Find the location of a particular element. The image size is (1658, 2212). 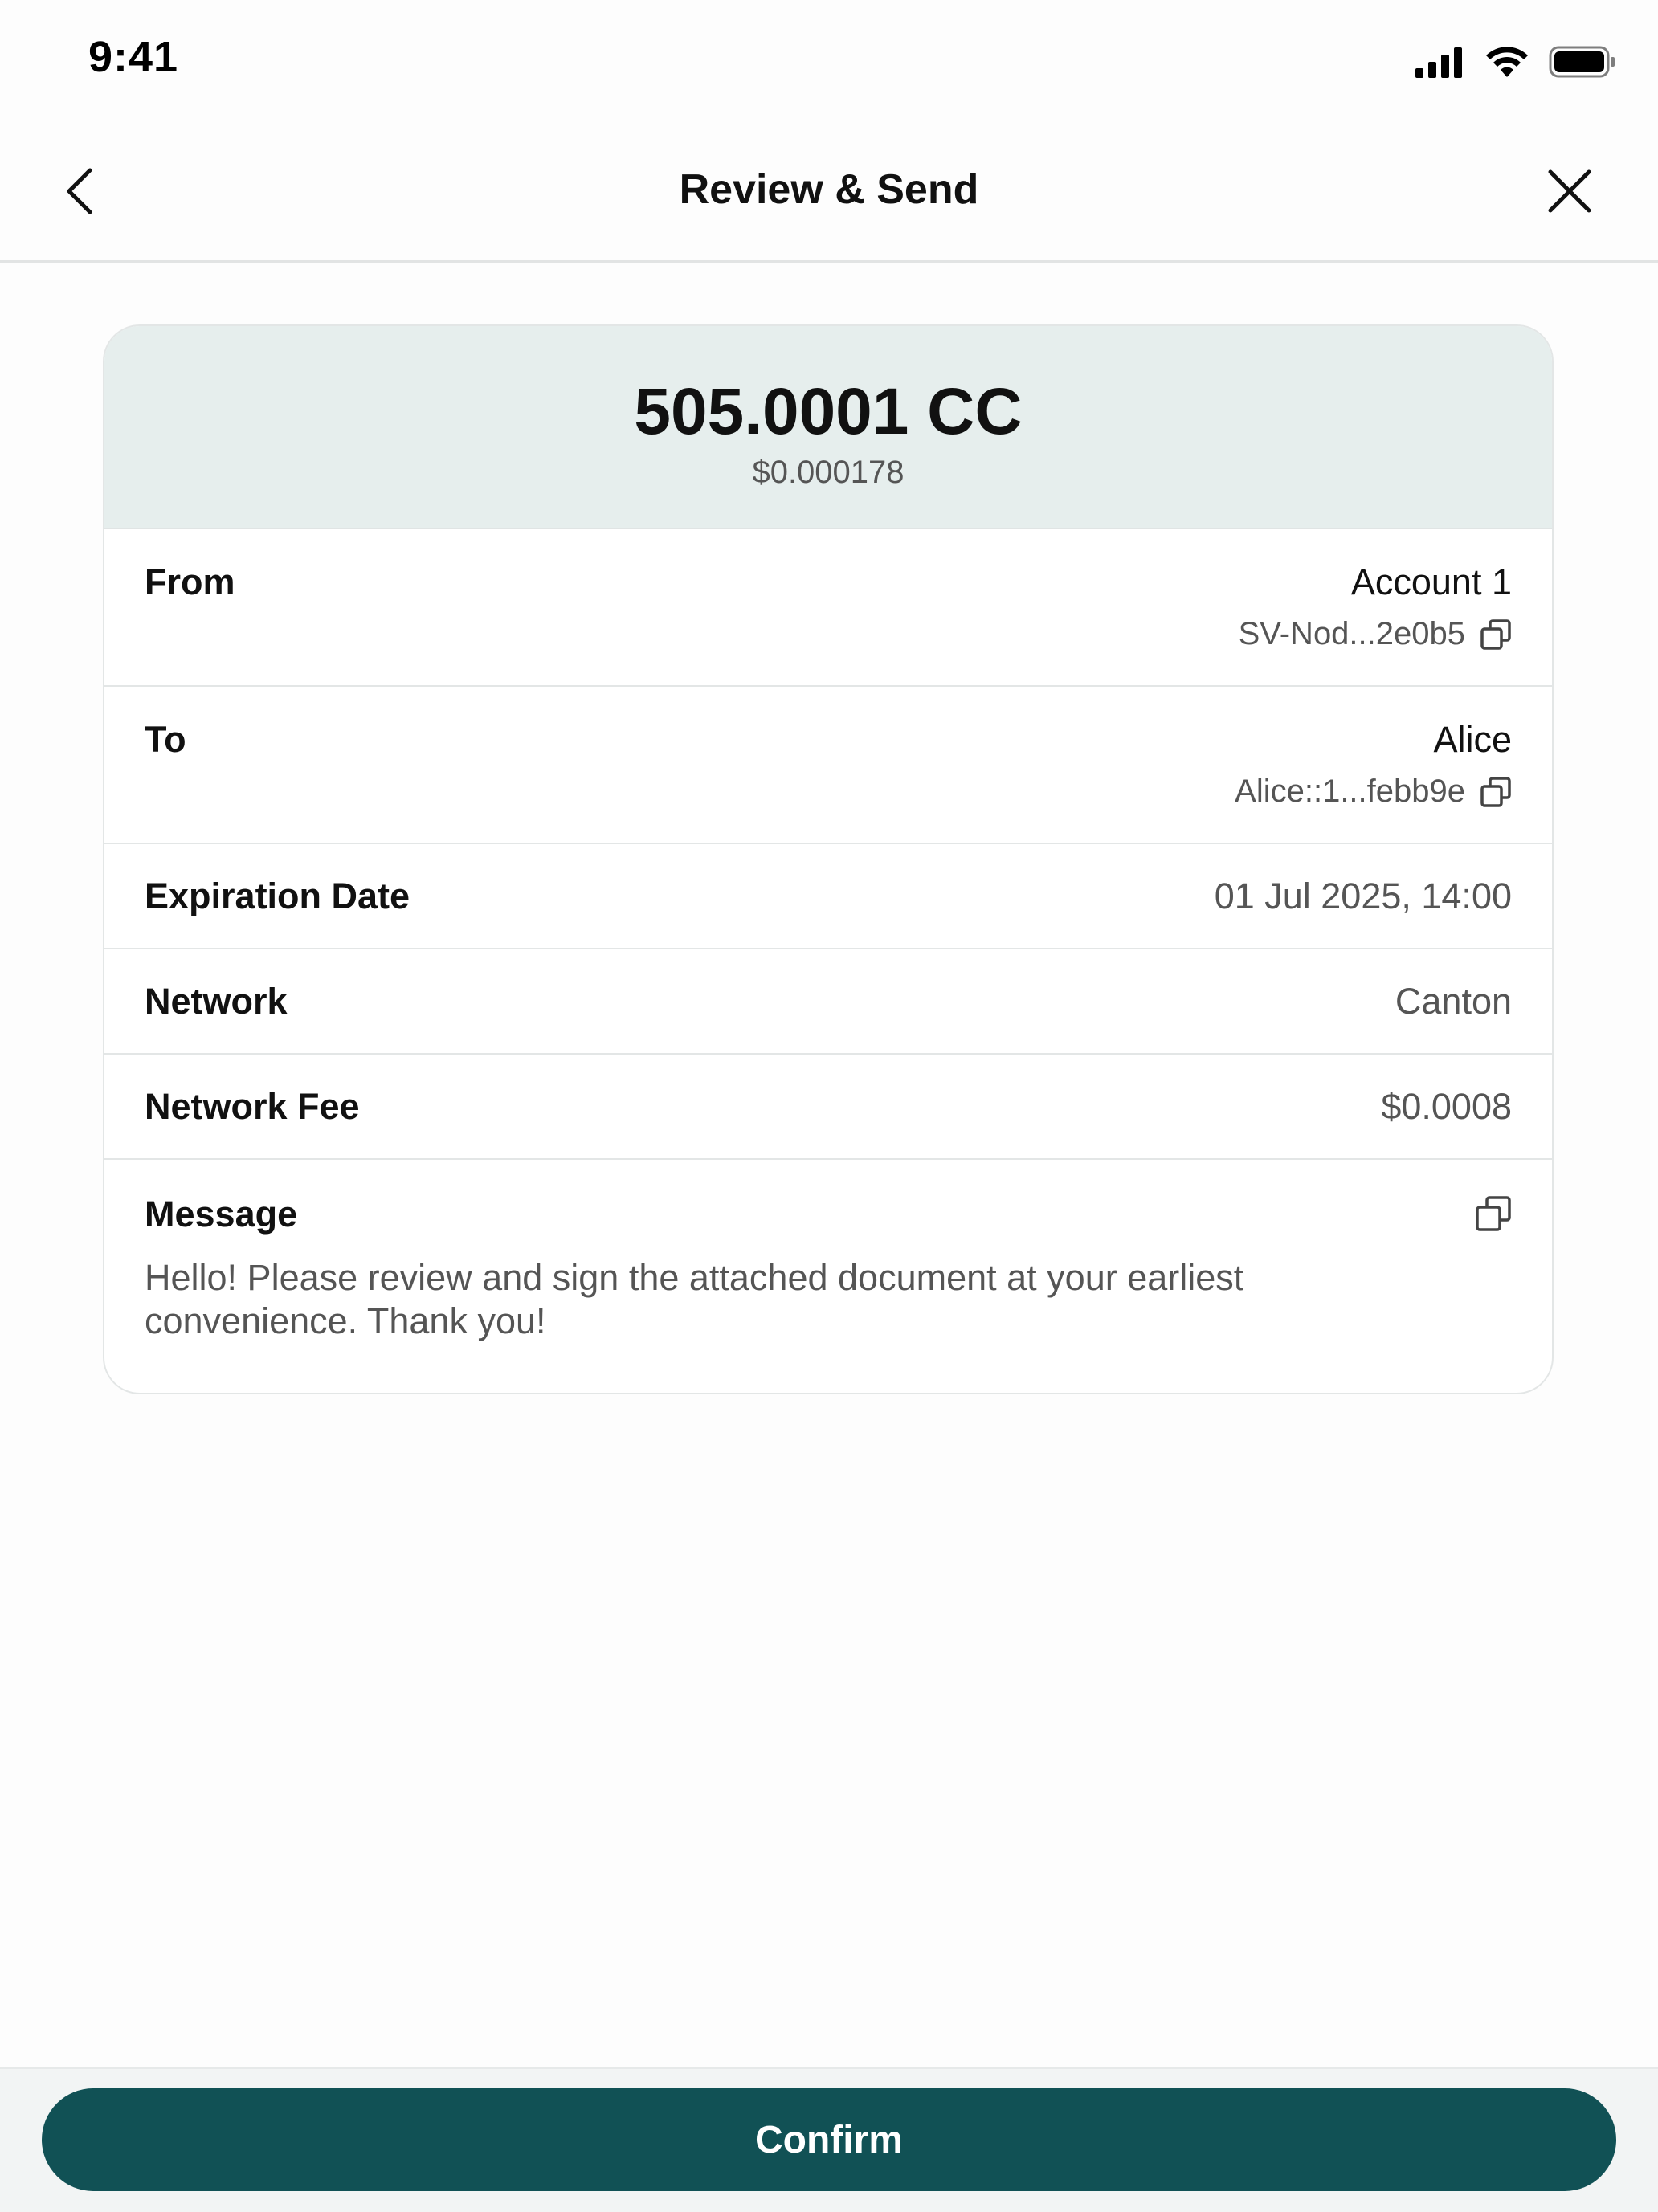

close-button is located at coordinates (1569, 191).